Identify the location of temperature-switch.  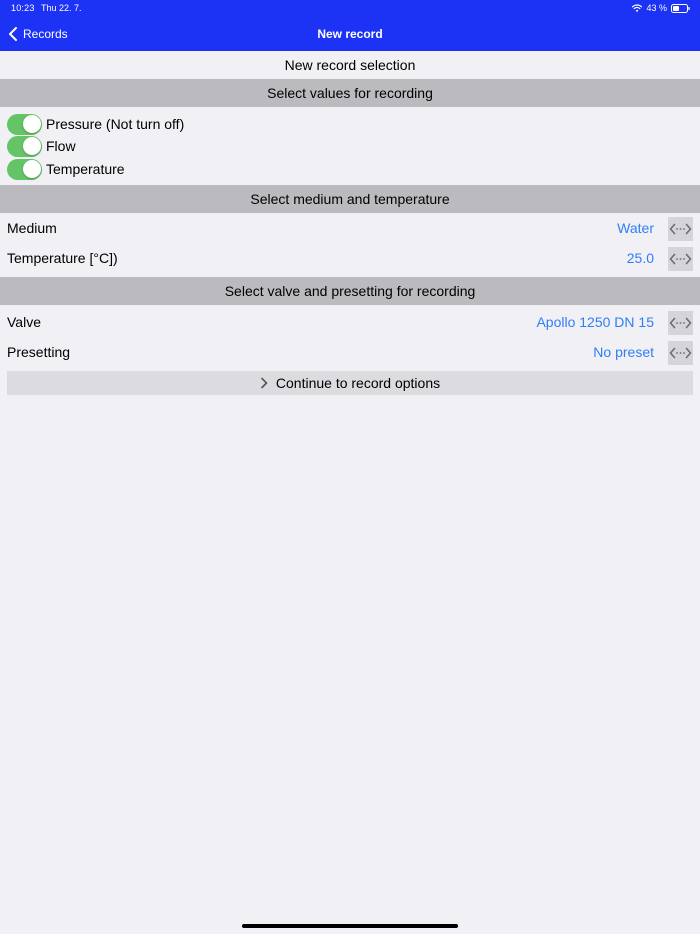
(24, 169).